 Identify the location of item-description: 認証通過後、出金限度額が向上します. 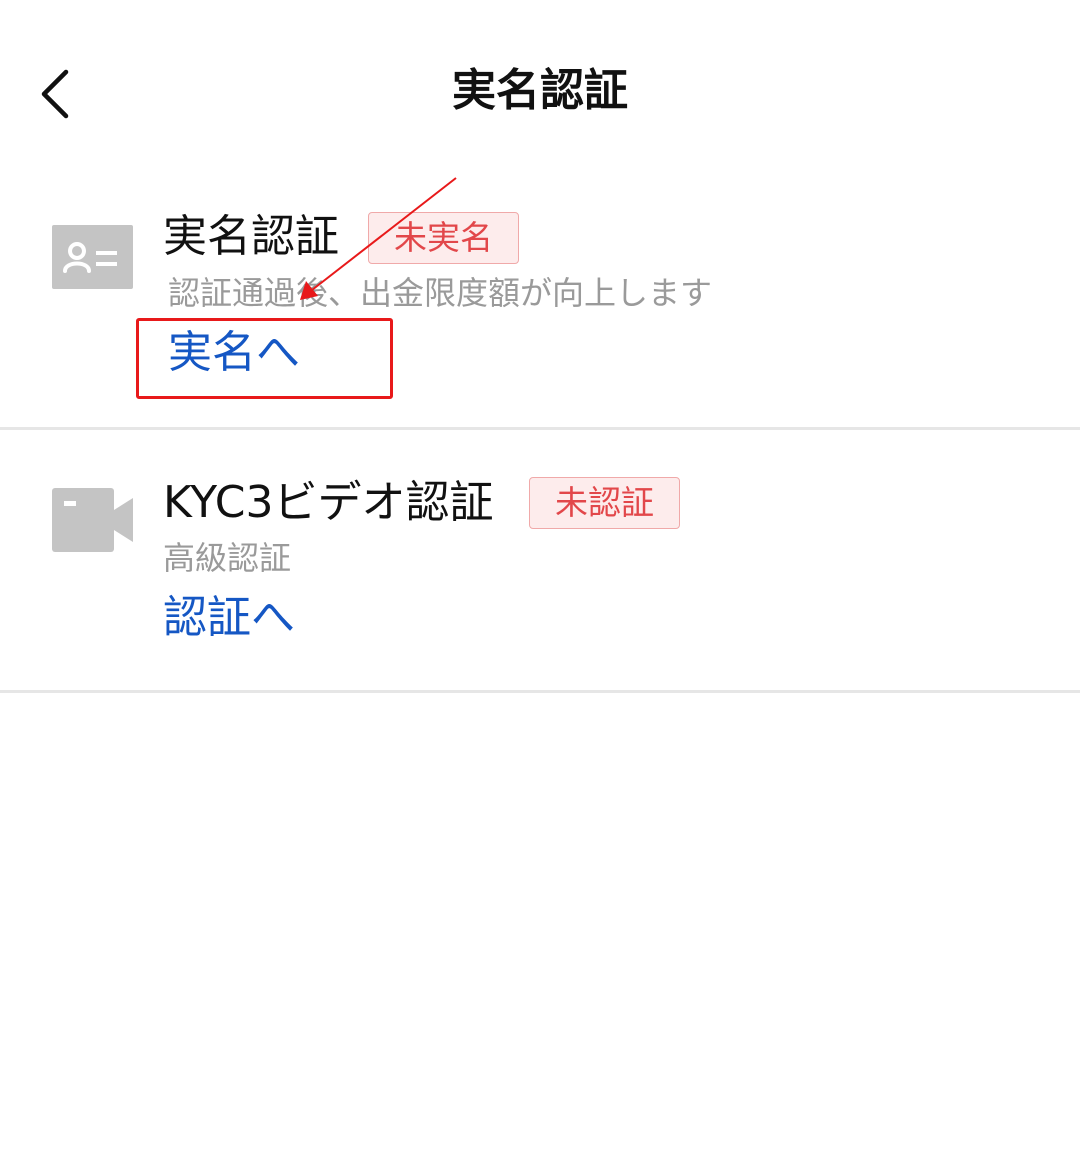
(440, 293).